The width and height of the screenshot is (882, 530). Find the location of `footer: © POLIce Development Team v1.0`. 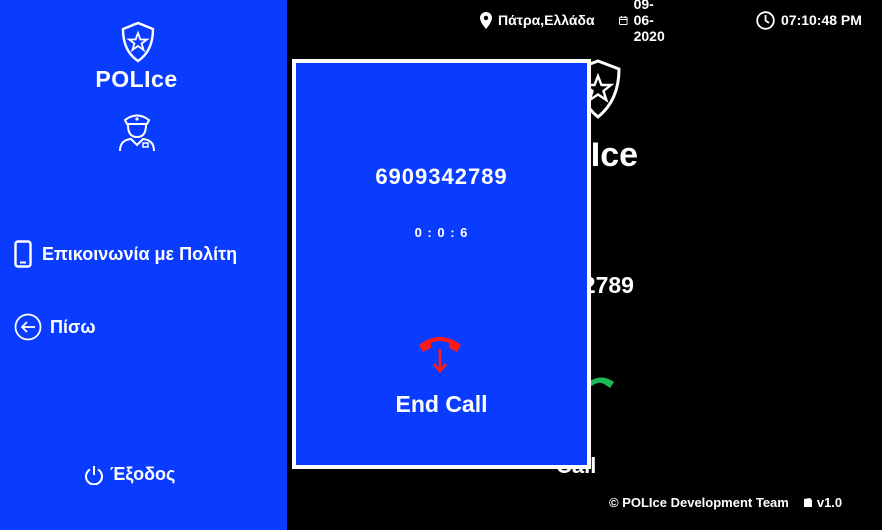

footer: © POLIce Development Team v1.0 is located at coordinates (725, 502).